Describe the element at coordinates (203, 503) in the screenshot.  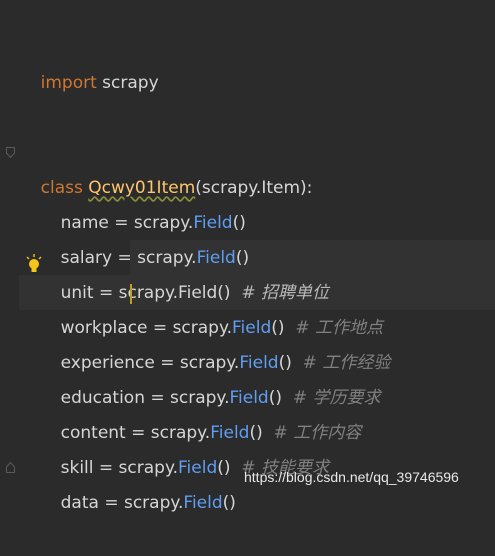
I see `field-call: Field` at that location.